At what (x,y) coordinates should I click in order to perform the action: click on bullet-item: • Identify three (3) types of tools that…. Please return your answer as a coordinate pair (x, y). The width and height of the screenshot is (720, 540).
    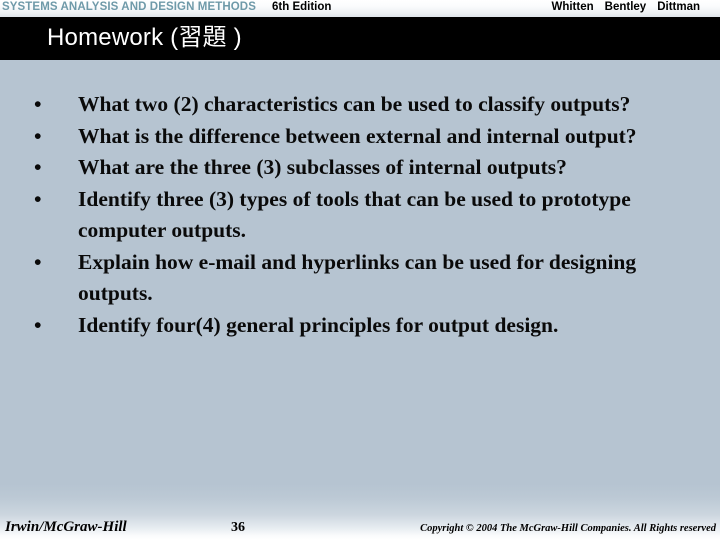
    Looking at the image, I should click on (360, 215).